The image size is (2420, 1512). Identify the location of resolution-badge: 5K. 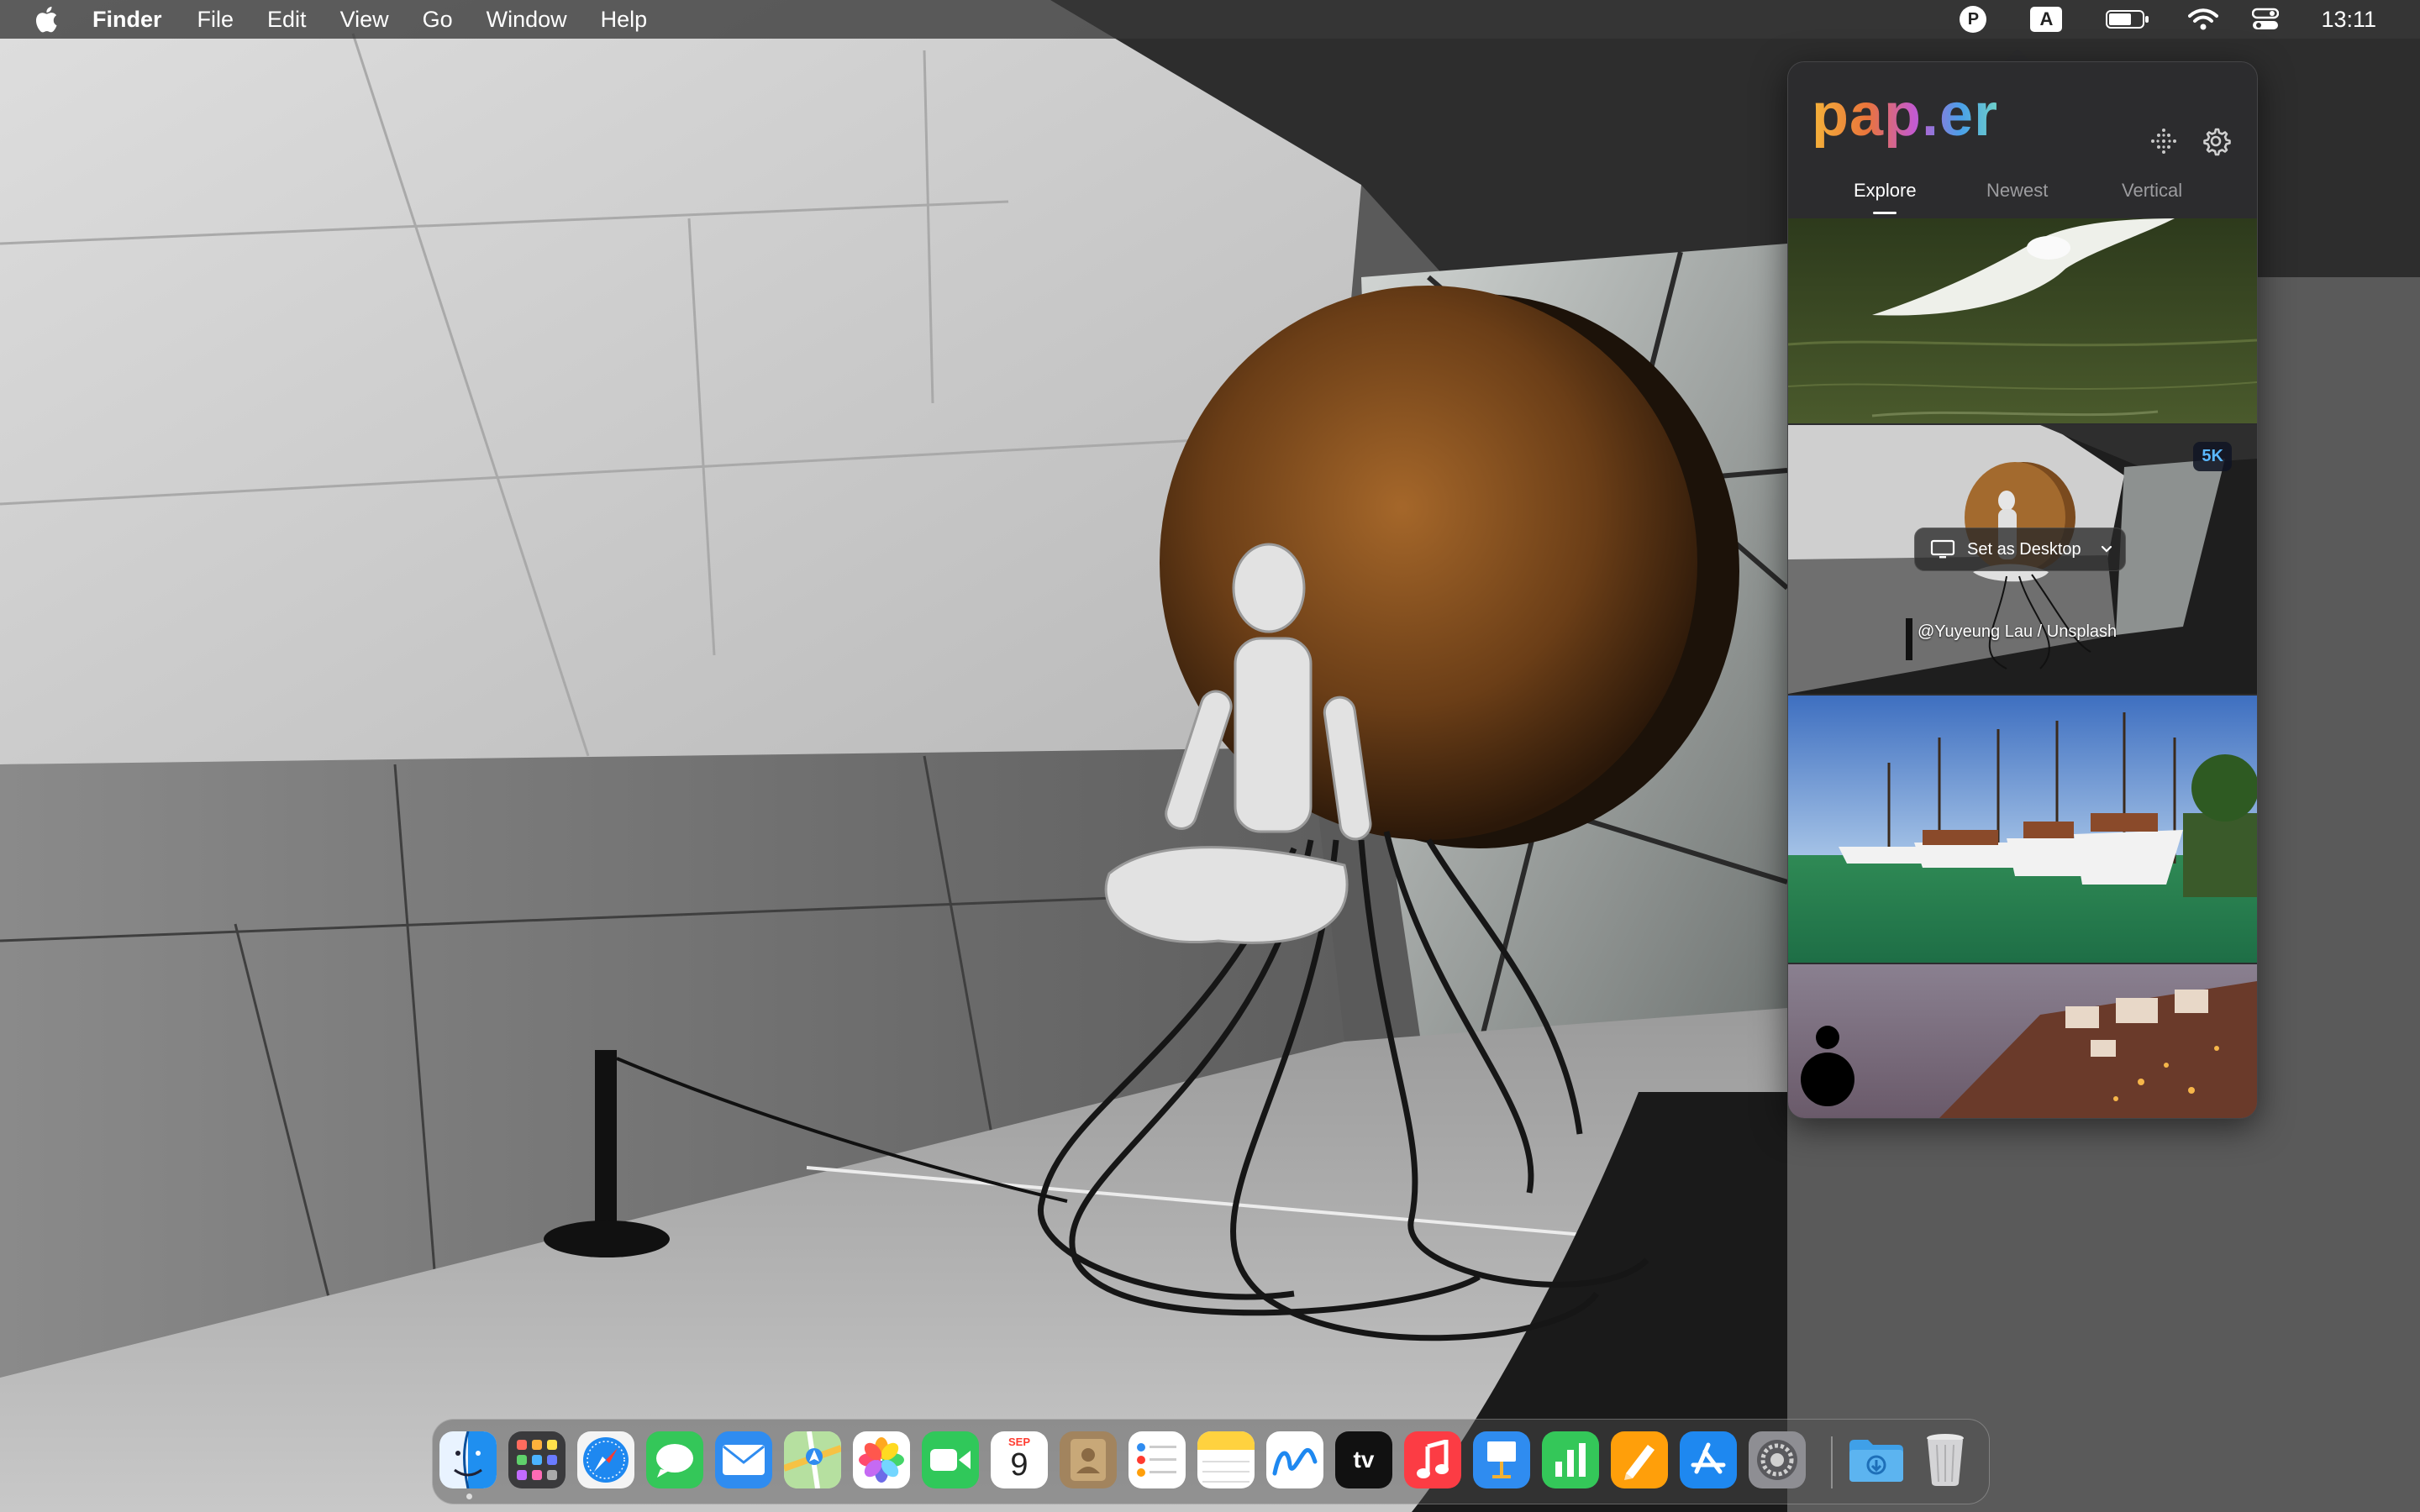
(2212, 456).